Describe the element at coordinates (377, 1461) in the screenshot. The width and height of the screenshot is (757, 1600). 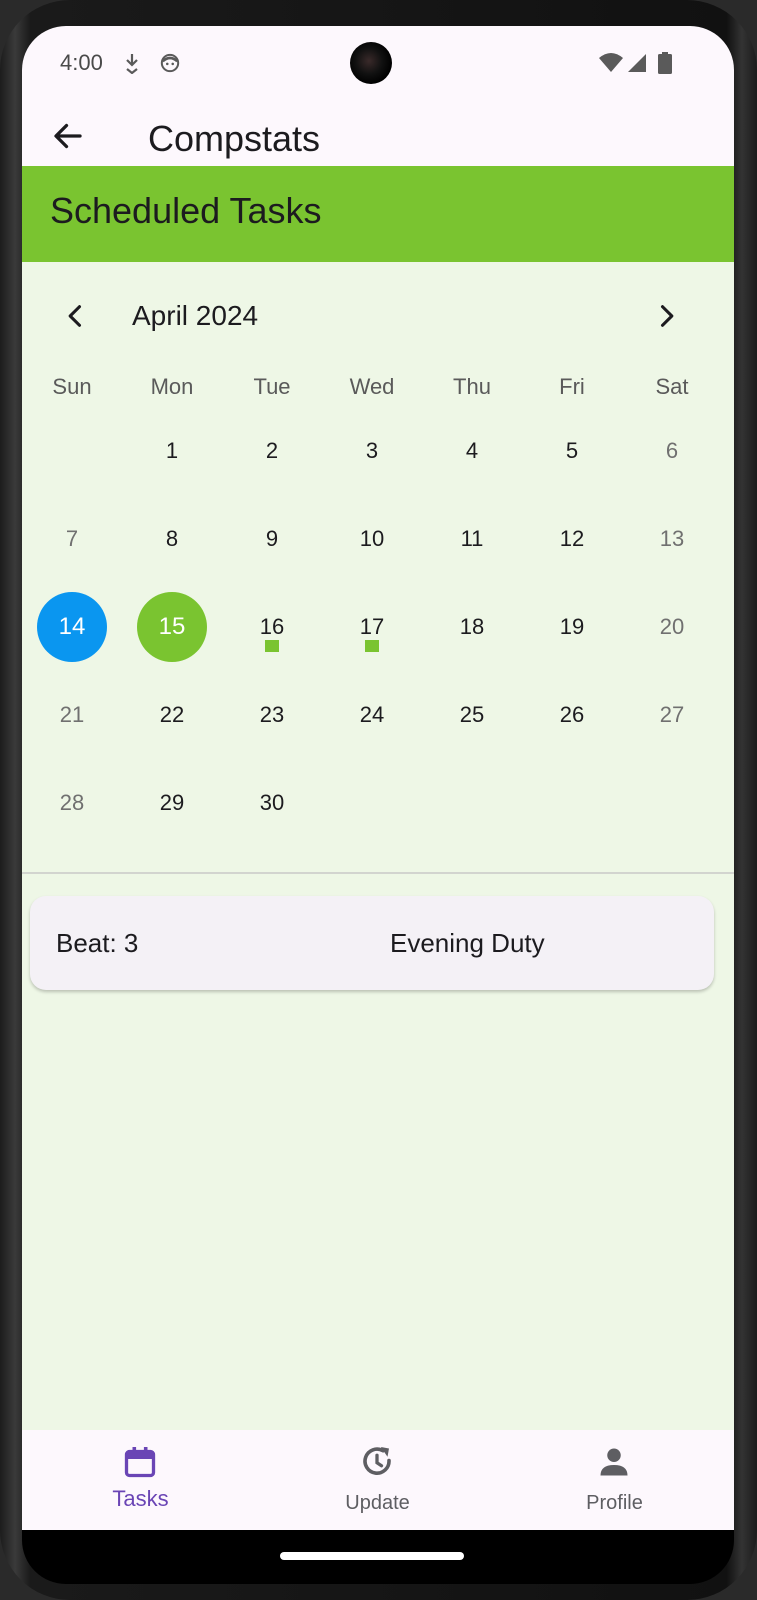
I see `update-icon` at that location.